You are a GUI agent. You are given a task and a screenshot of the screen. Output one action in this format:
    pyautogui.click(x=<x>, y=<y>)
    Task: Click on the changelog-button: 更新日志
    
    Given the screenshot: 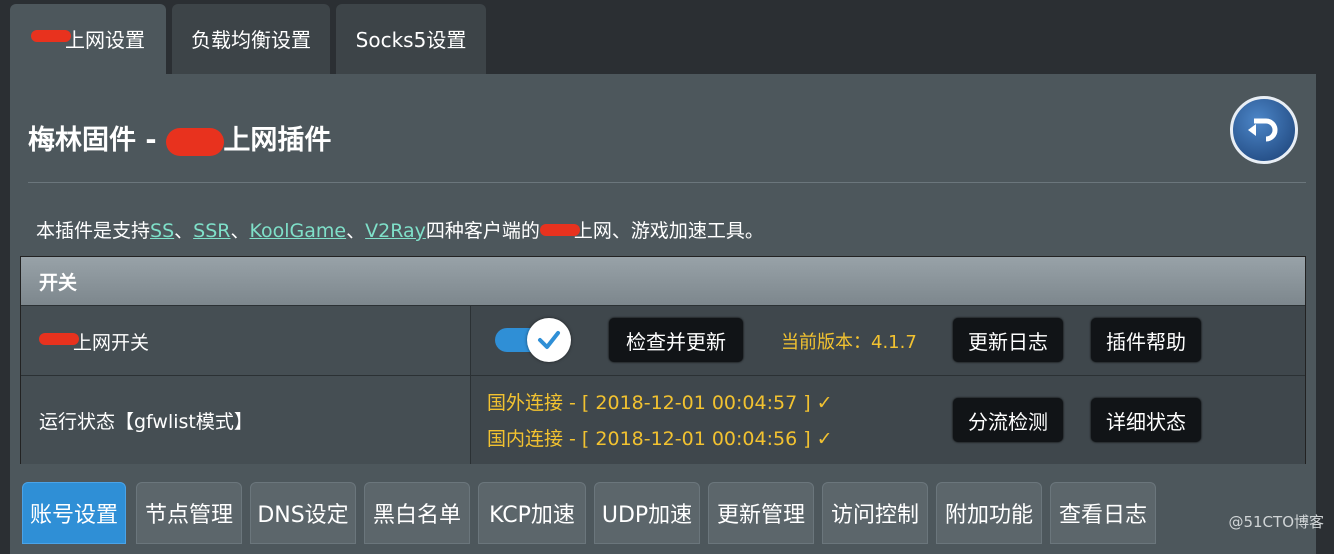 What is the action you would take?
    pyautogui.click(x=1008, y=340)
    